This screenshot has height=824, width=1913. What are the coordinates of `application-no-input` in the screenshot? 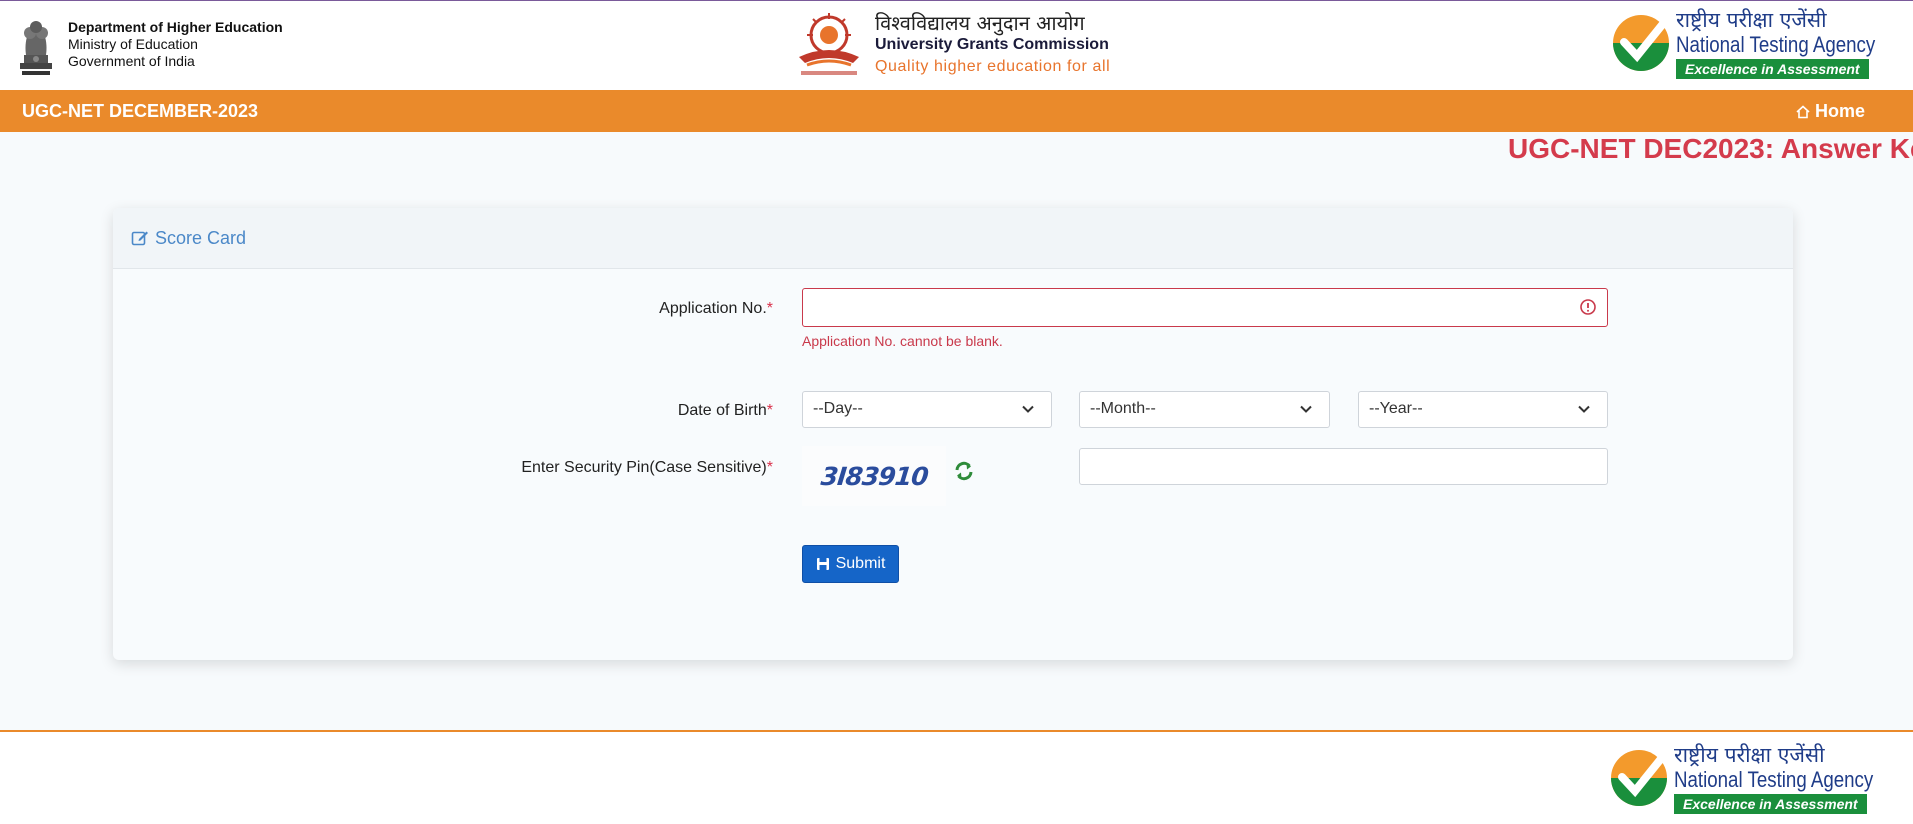 It's located at (1205, 307).